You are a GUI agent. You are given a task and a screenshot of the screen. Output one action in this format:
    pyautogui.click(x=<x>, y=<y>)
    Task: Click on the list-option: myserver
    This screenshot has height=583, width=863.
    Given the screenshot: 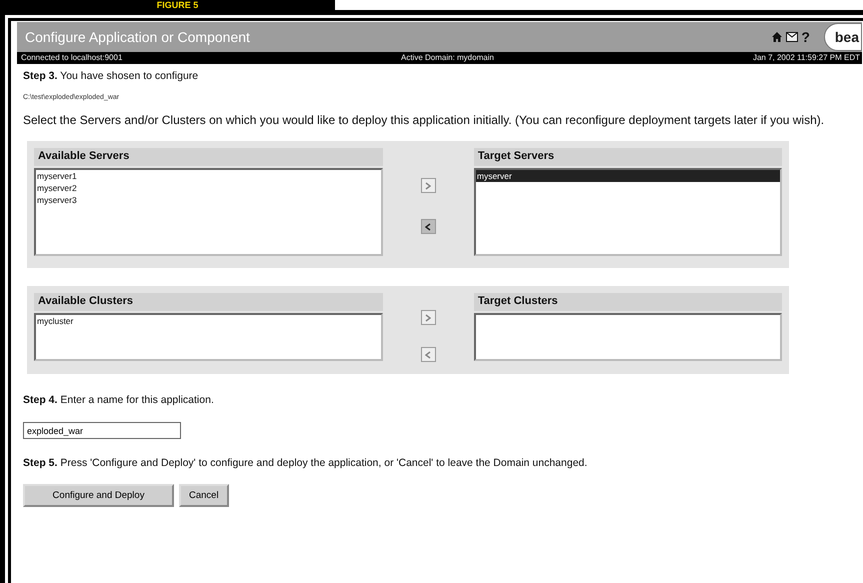 What is the action you would take?
    pyautogui.click(x=628, y=176)
    